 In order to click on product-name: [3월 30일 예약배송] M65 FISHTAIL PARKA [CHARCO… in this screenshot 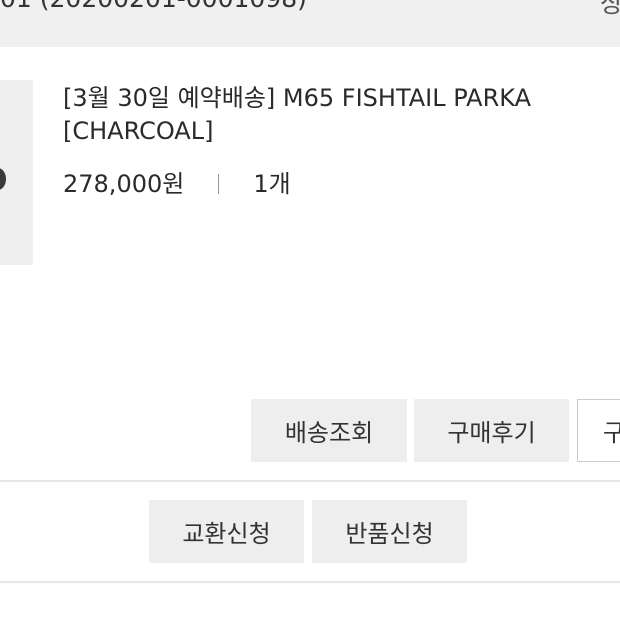, I will do `click(333, 115)`.